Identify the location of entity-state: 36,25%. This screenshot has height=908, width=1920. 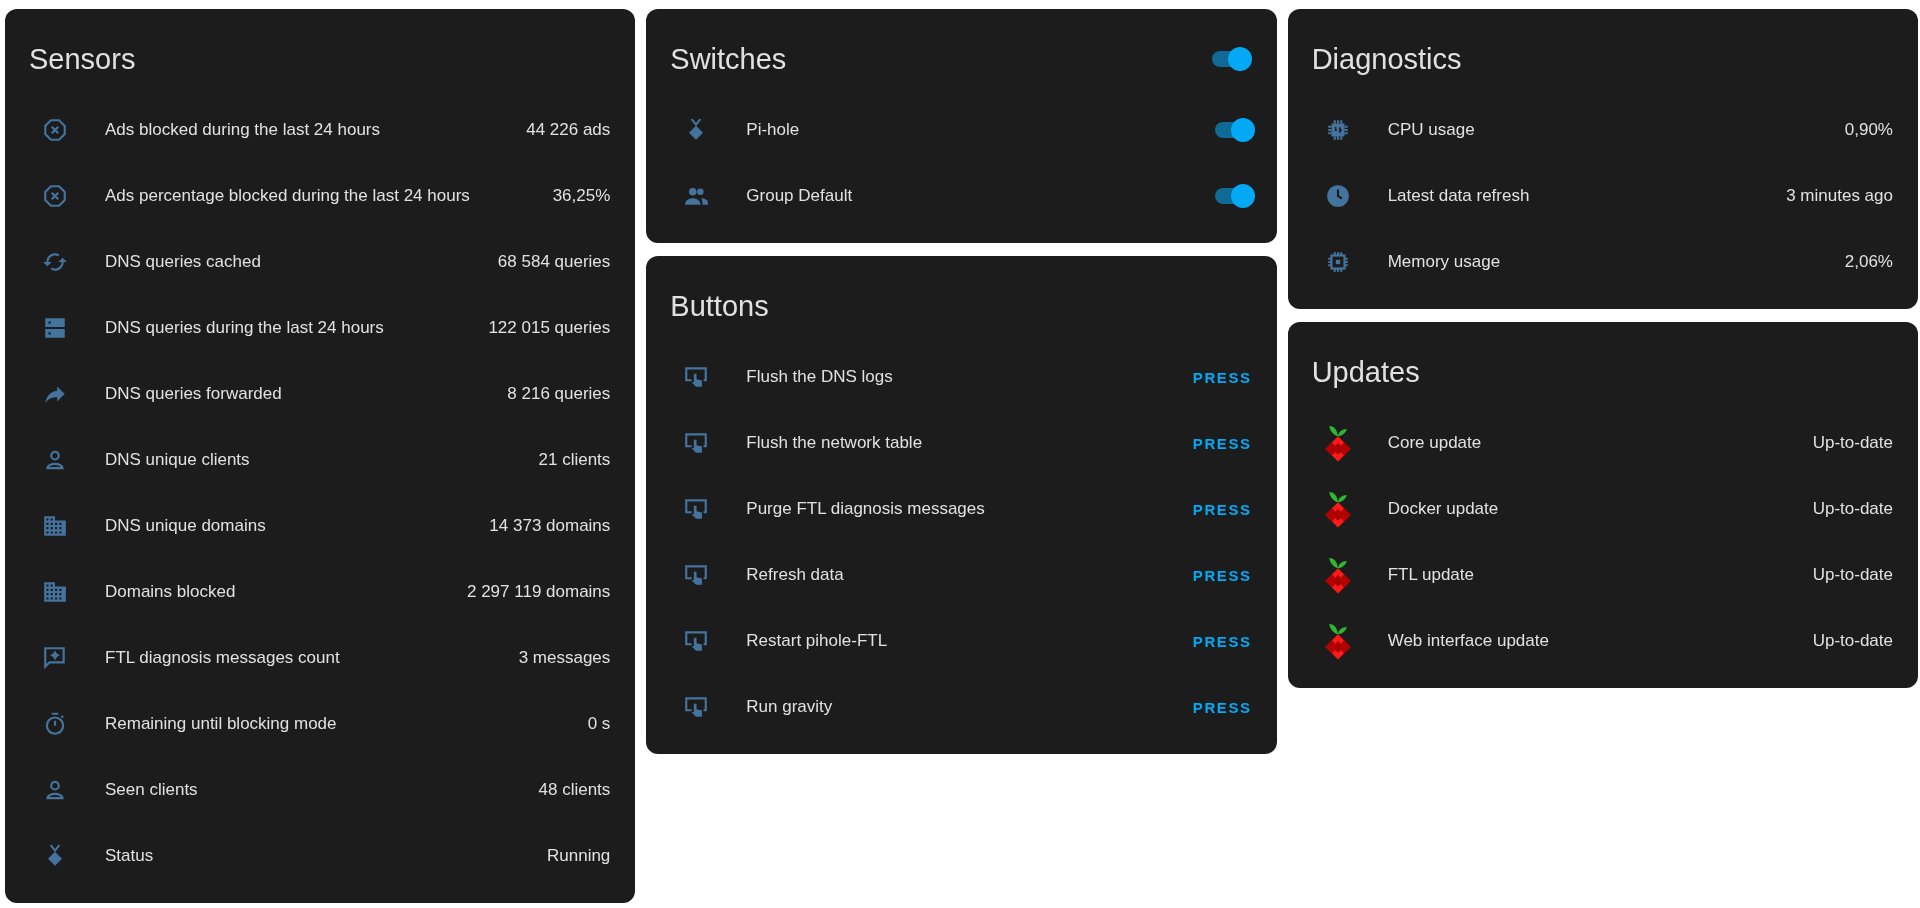
(581, 196).